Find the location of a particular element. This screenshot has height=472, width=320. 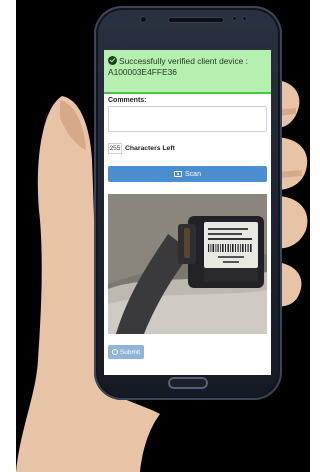

scan-button: Scan is located at coordinates (187, 174).